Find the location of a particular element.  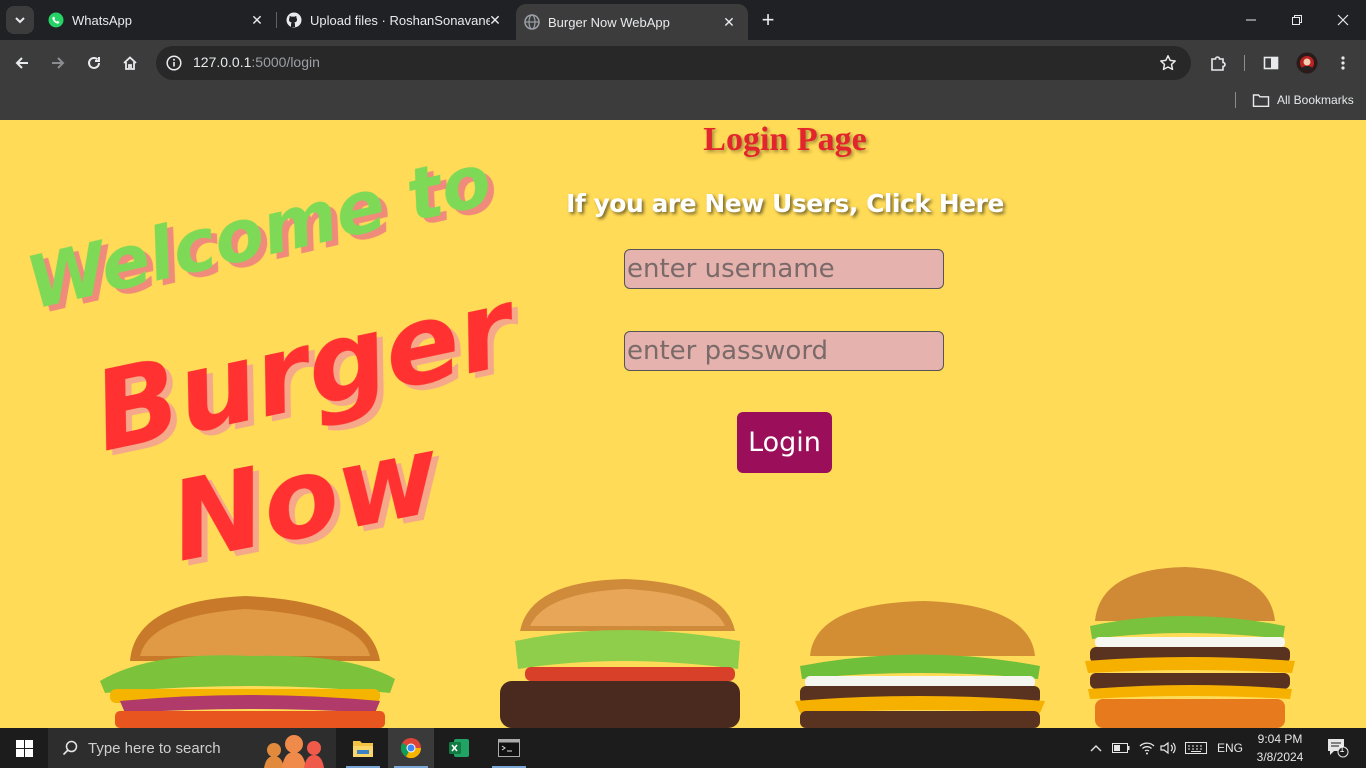

new-tab-button: + is located at coordinates (768, 19).